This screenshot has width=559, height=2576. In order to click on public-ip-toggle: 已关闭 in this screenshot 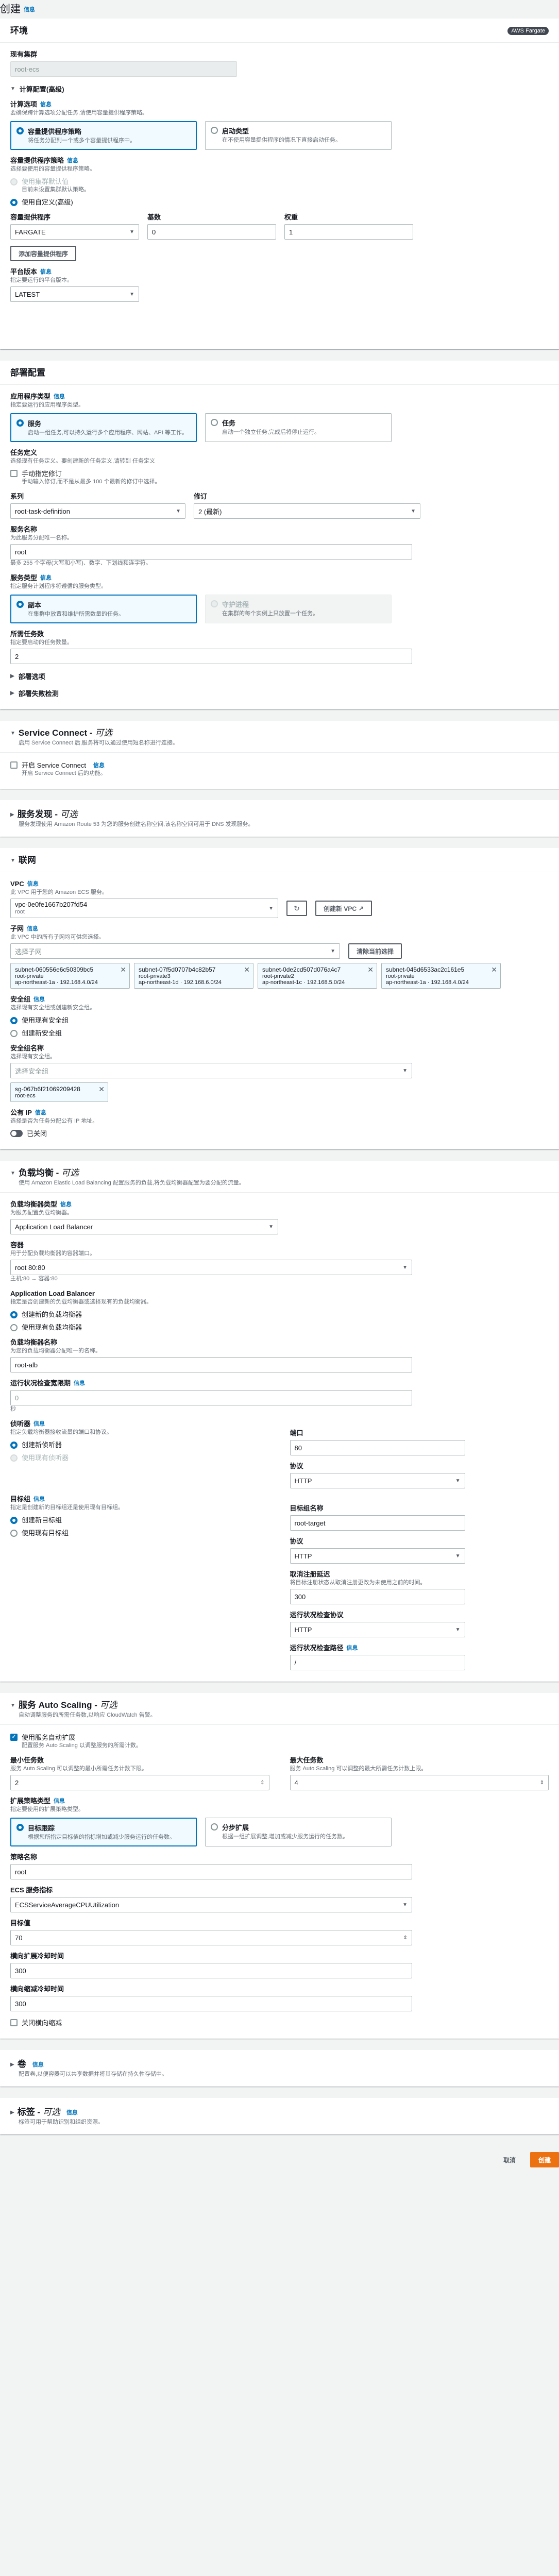, I will do `click(279, 1133)`.